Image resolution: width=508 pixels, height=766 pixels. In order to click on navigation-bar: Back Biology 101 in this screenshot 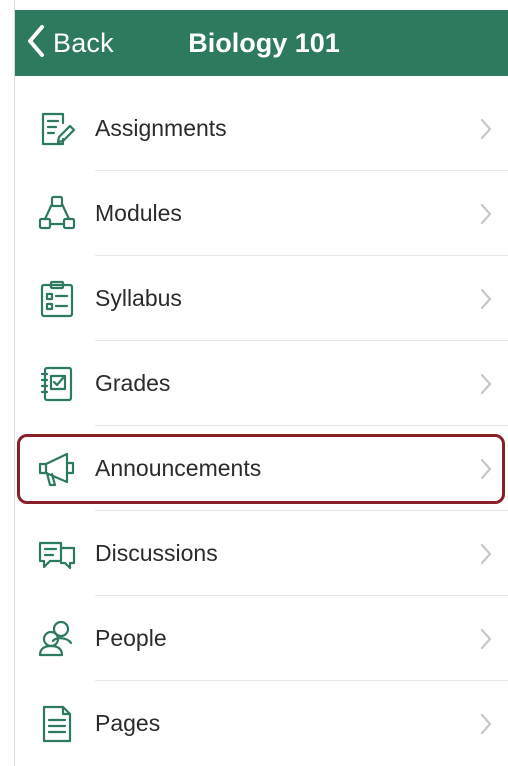, I will do `click(261, 43)`.